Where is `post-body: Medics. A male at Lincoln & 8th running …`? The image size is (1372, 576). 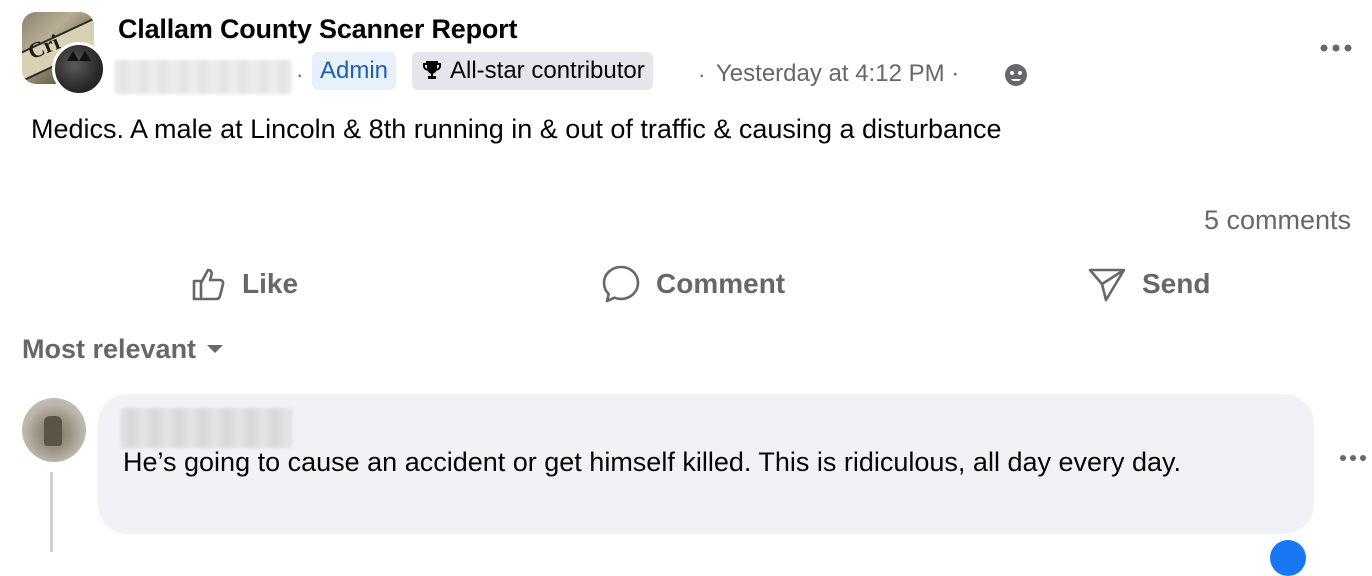 post-body: Medics. A male at Lincoln & 8th running … is located at coordinates (516, 129).